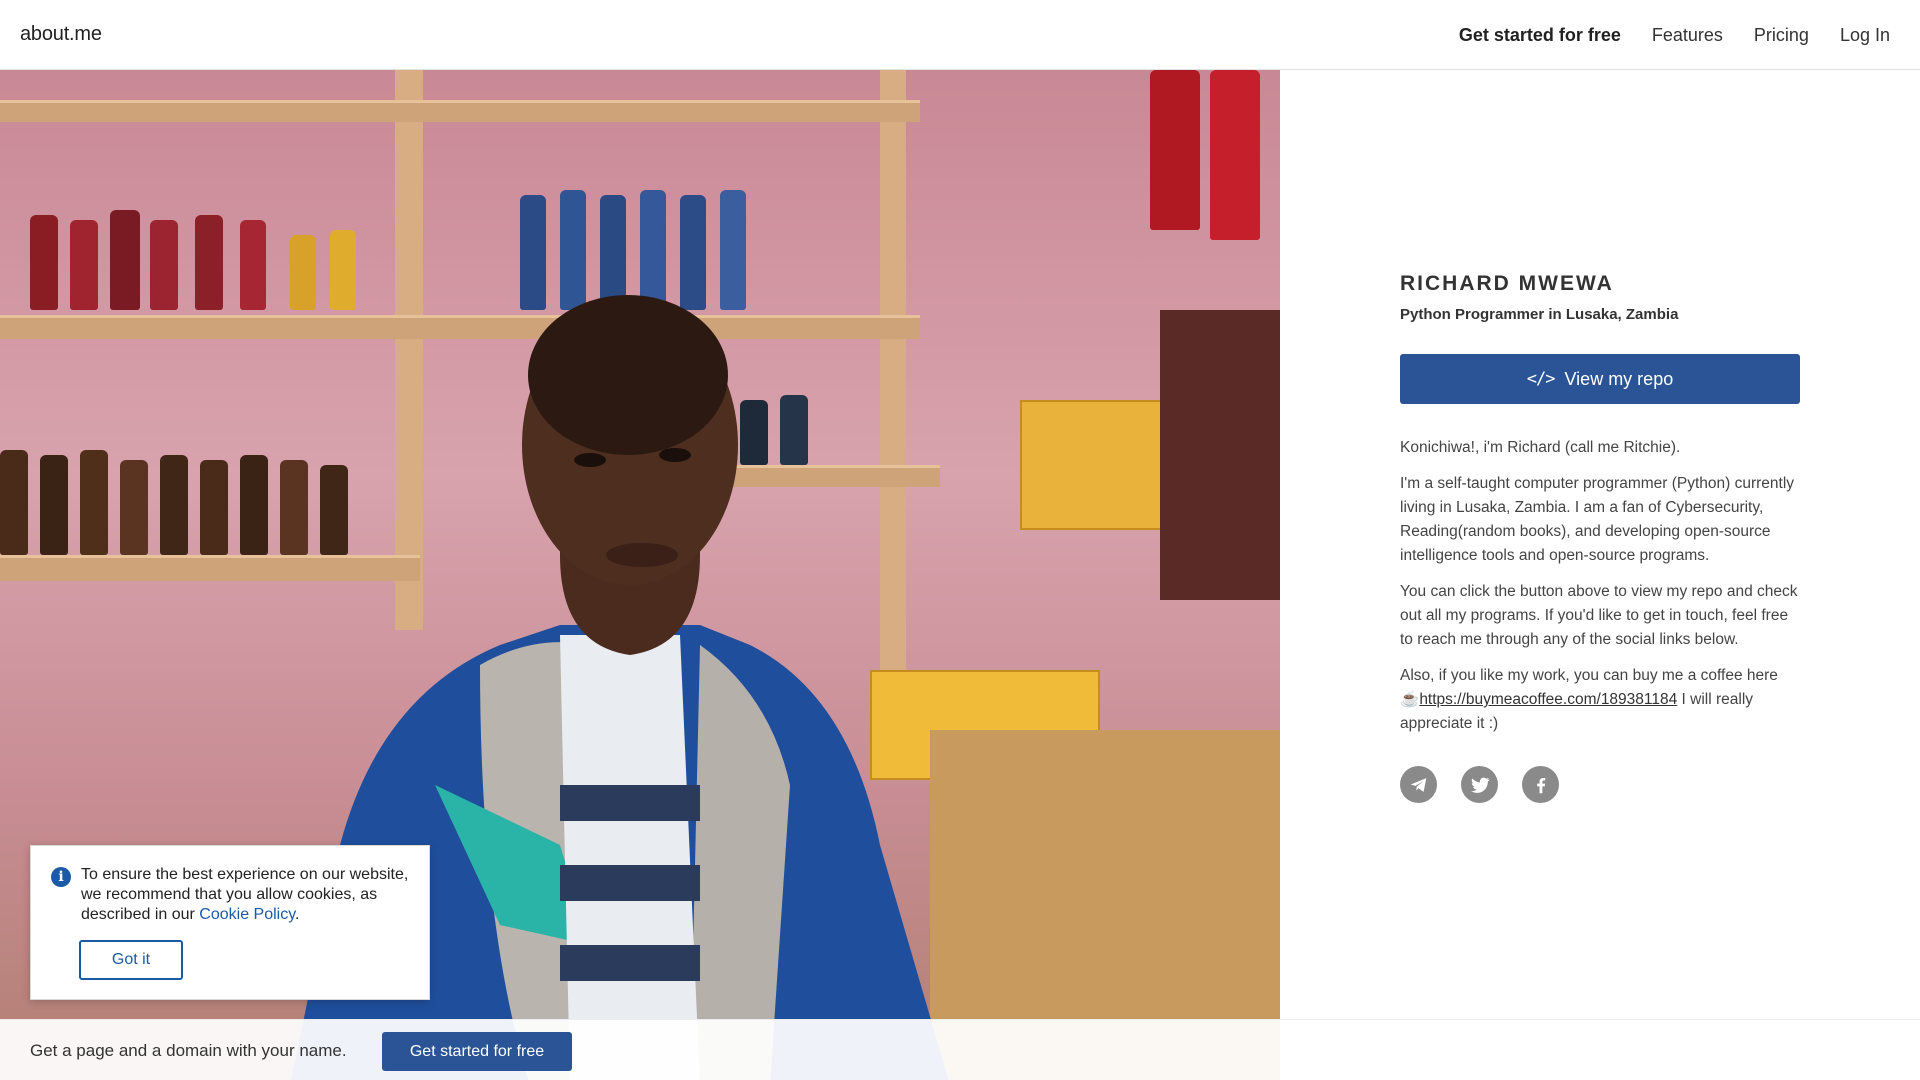  I want to click on view-repo-button: </> View my repo, so click(1600, 379).